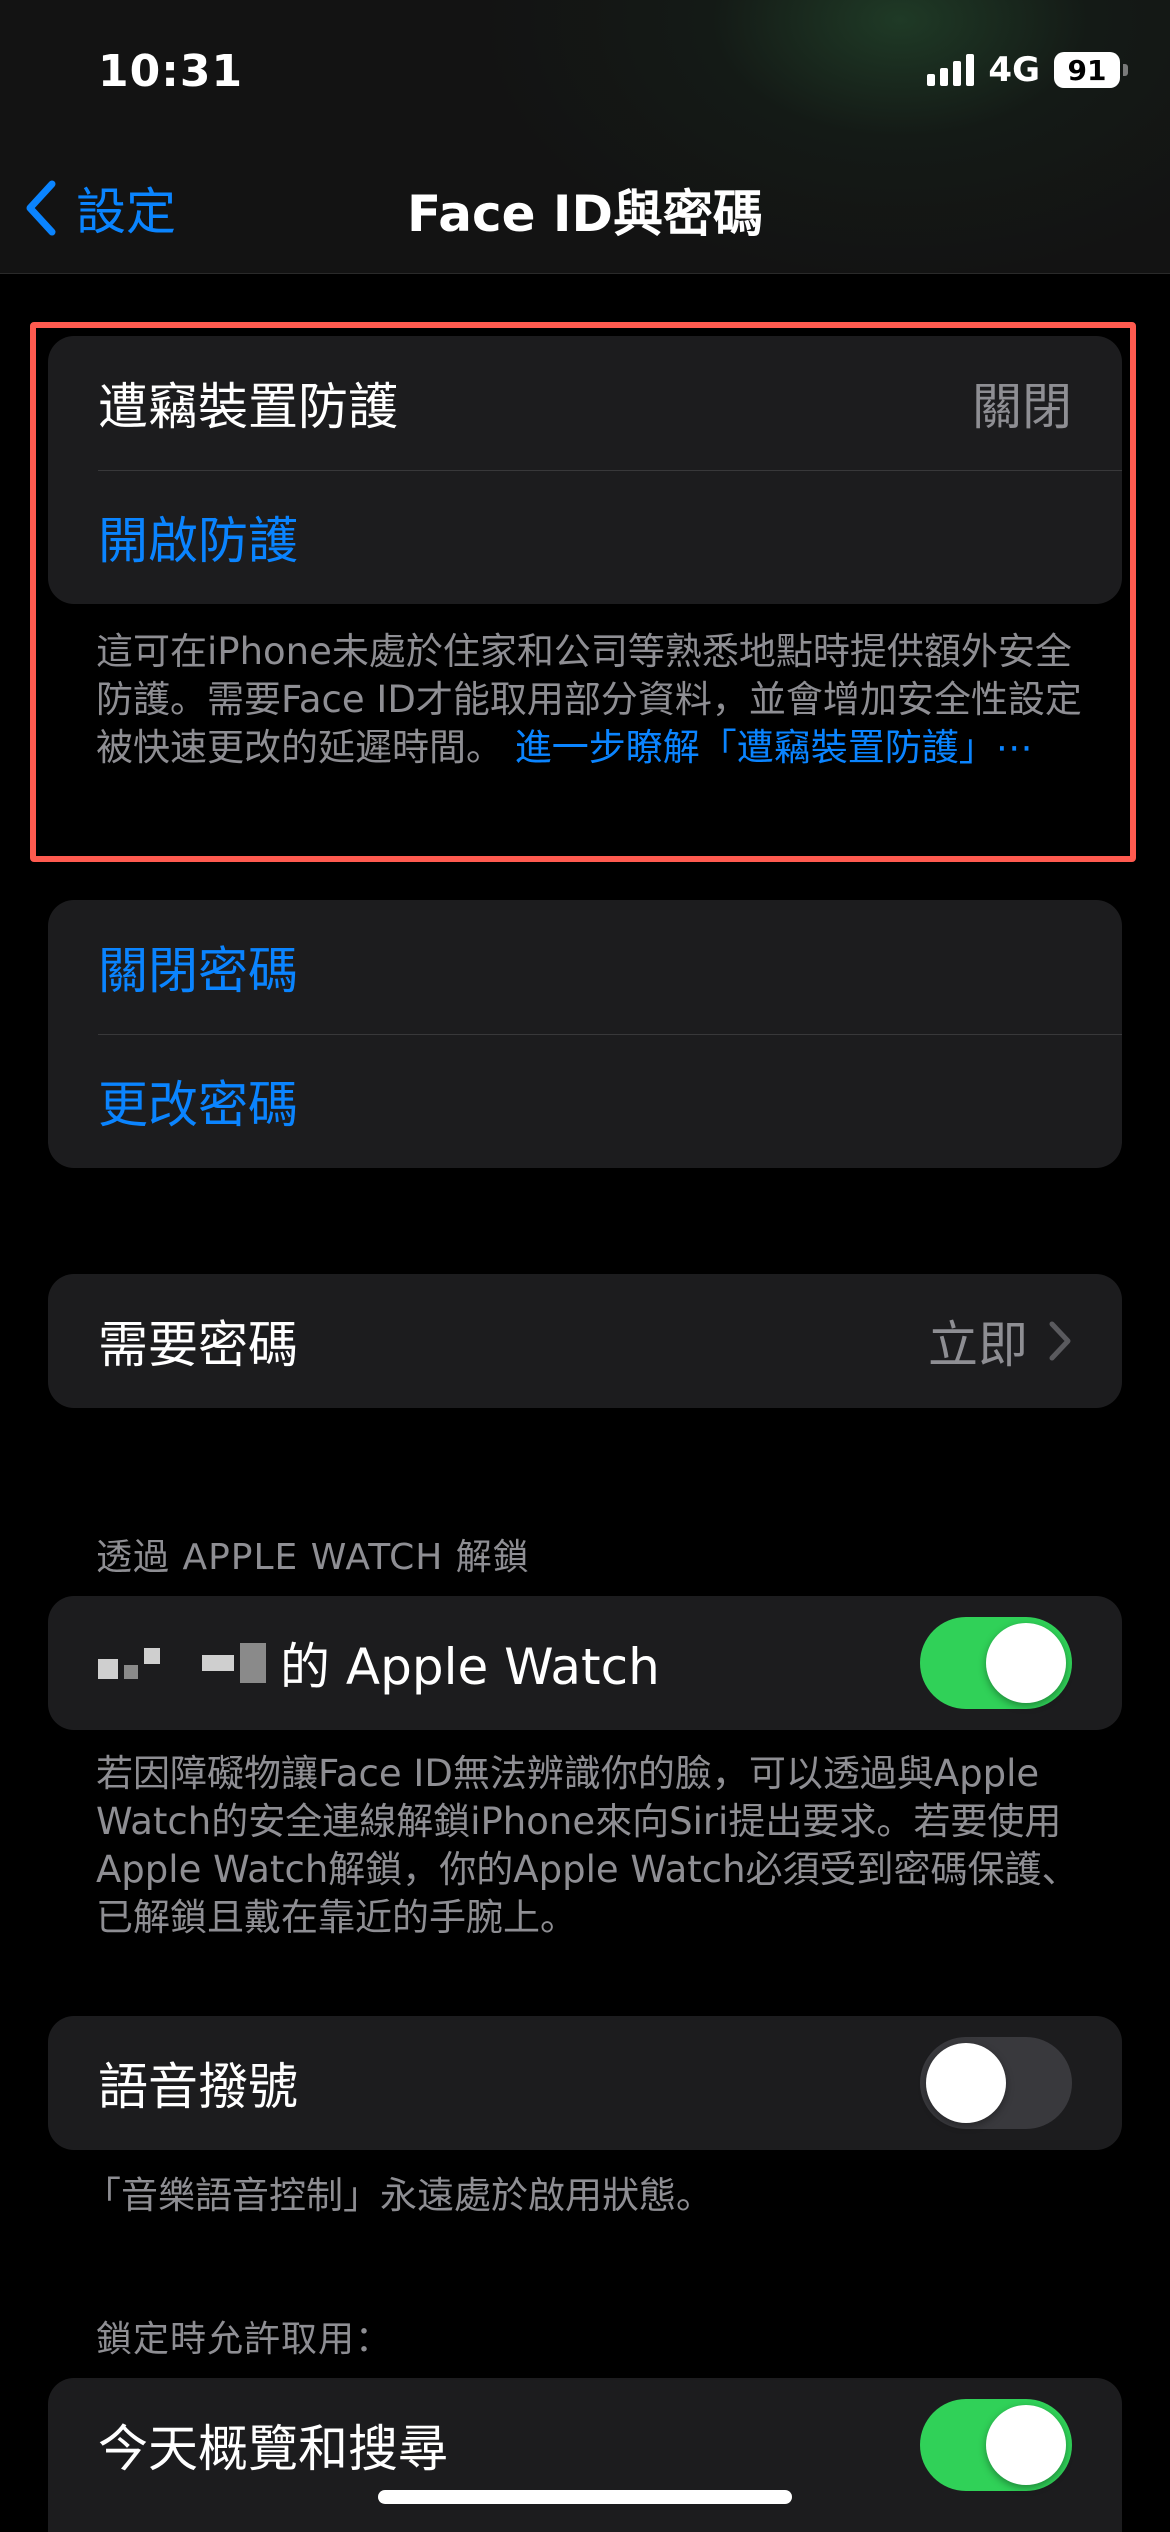 The width and height of the screenshot is (1170, 2532). I want to click on cellular-signal-icon, so click(951, 70).